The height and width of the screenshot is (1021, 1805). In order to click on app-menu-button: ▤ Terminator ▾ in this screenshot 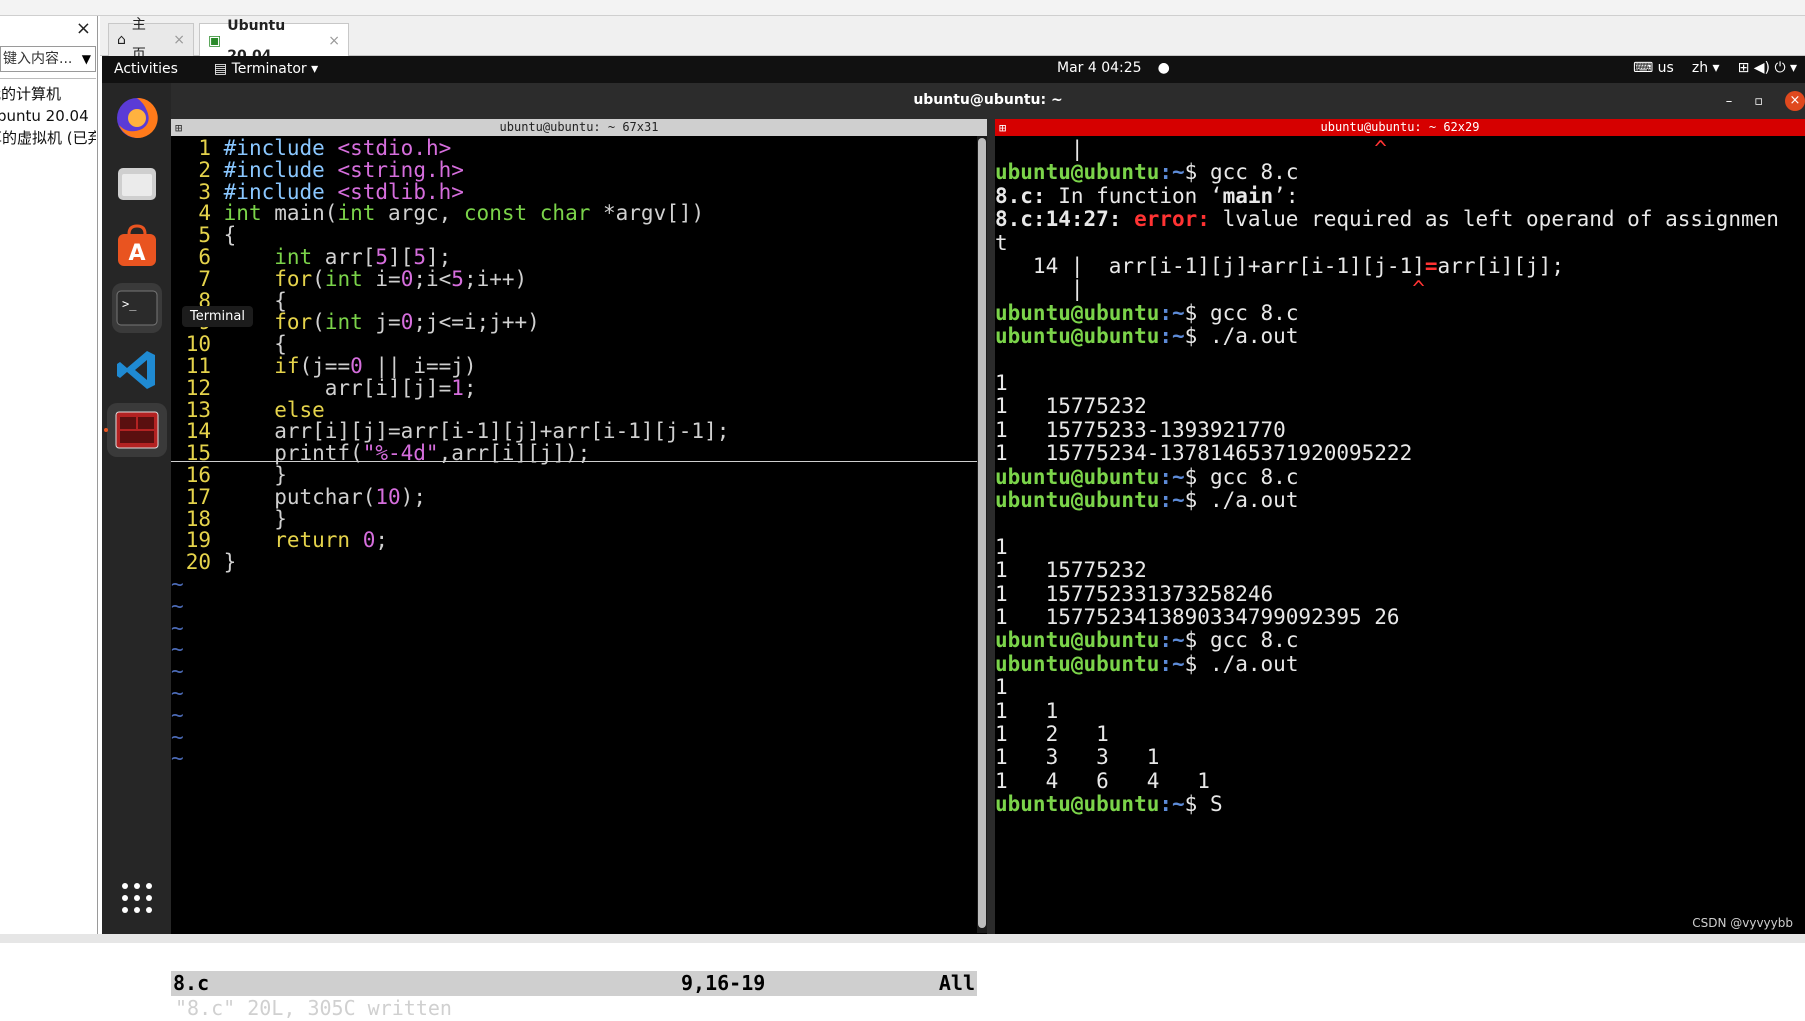, I will do `click(266, 69)`.